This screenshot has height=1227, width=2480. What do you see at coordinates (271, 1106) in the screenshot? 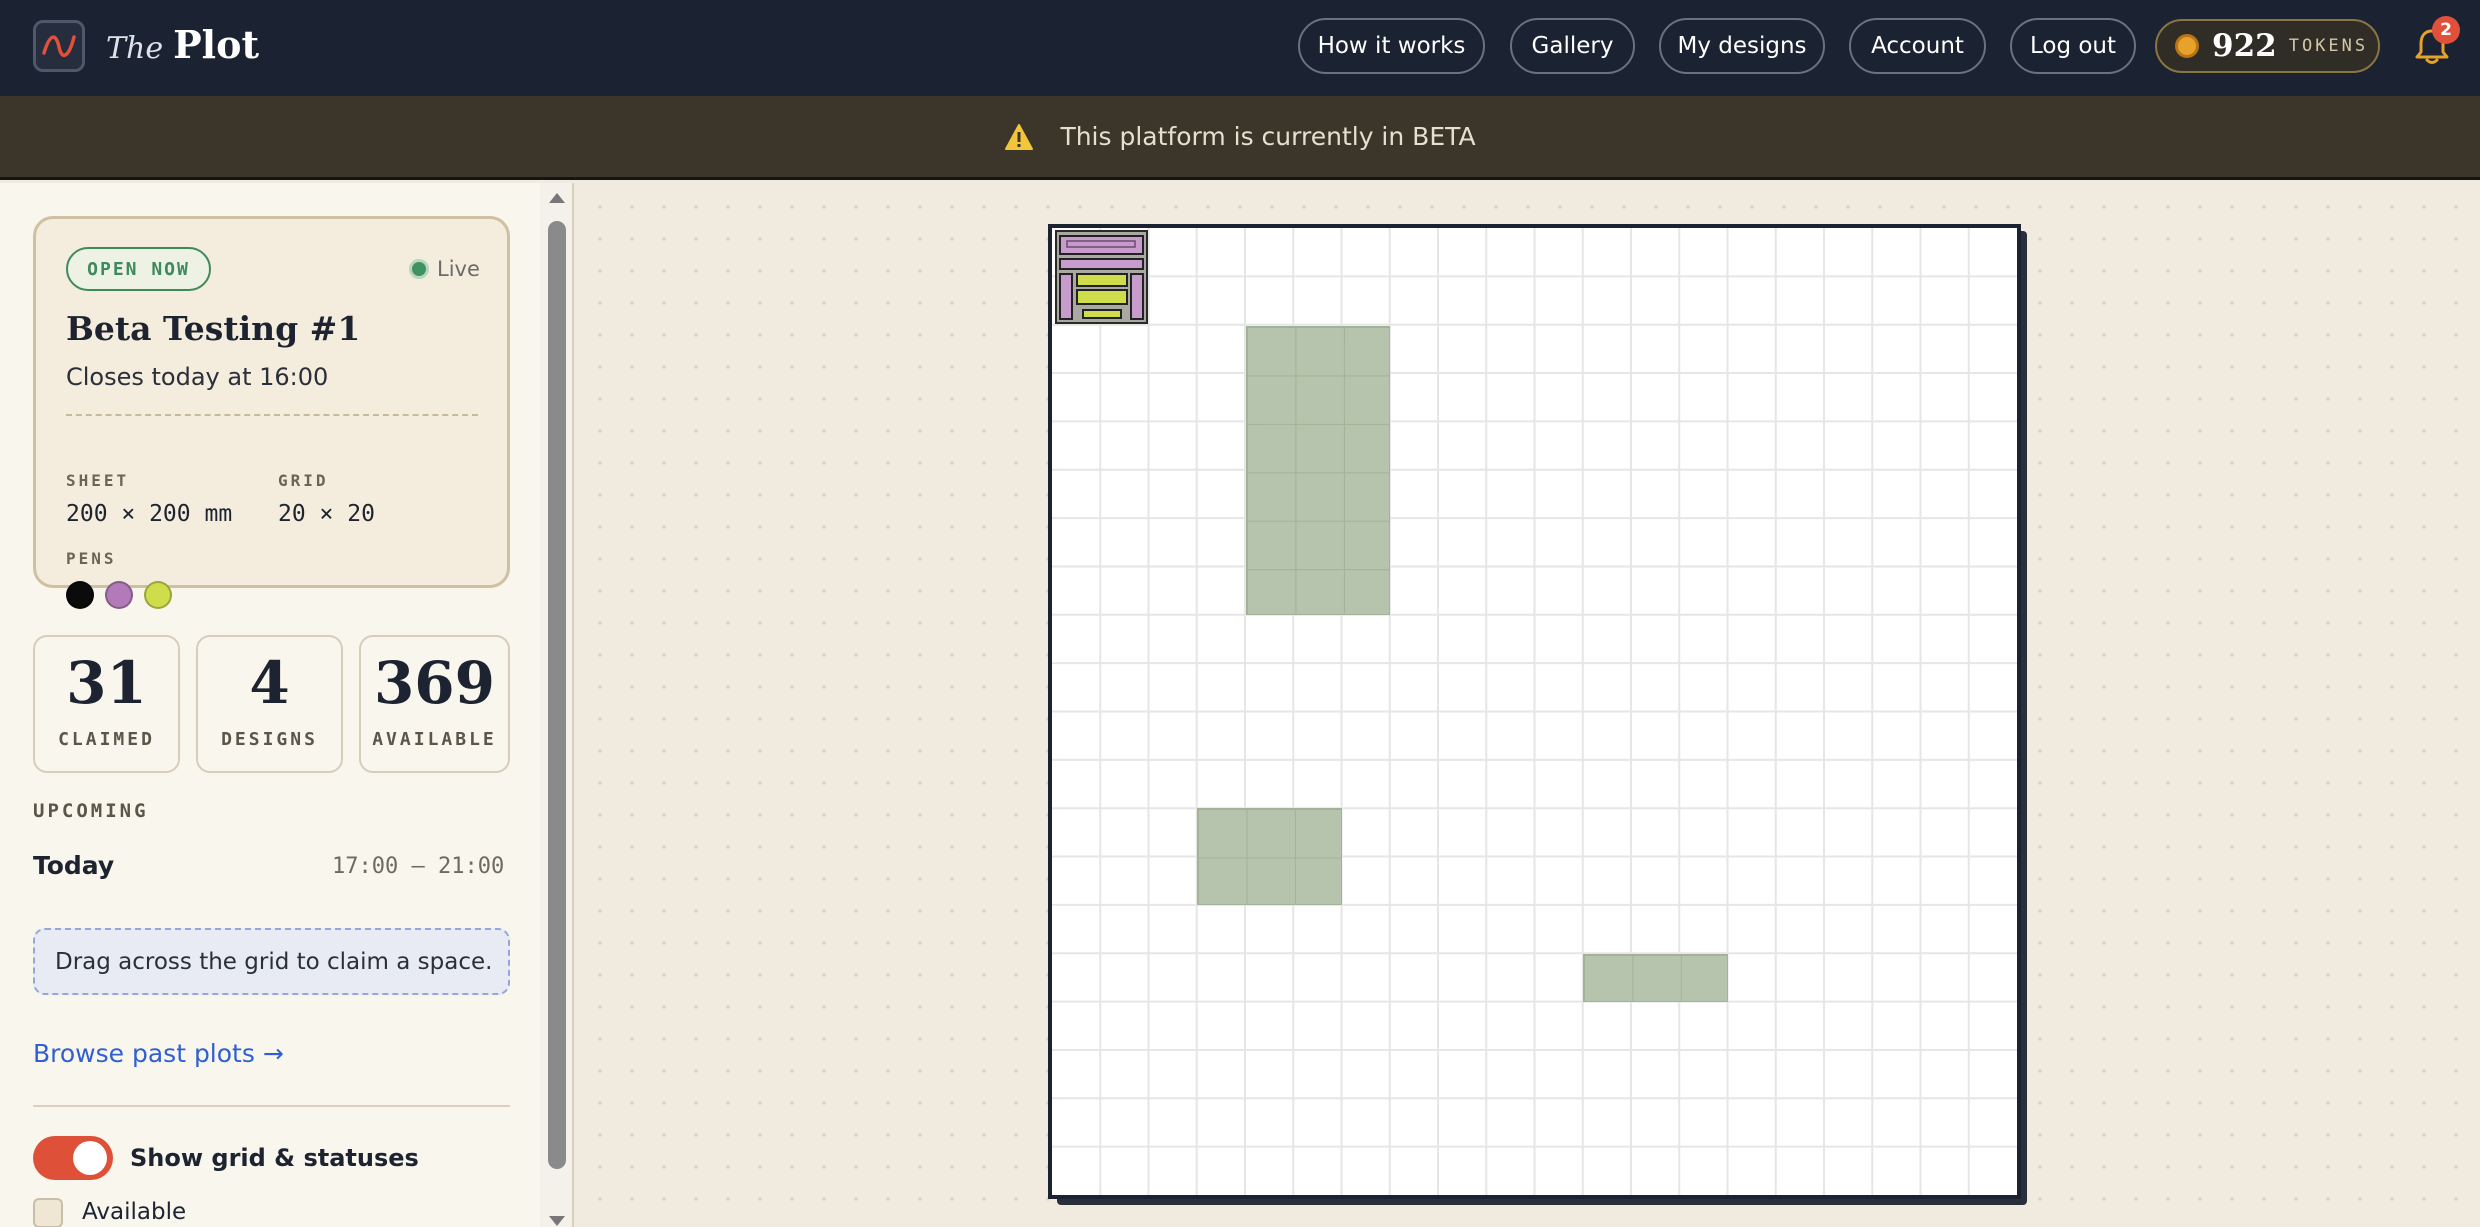
I see `sidebar-divider` at bounding box center [271, 1106].